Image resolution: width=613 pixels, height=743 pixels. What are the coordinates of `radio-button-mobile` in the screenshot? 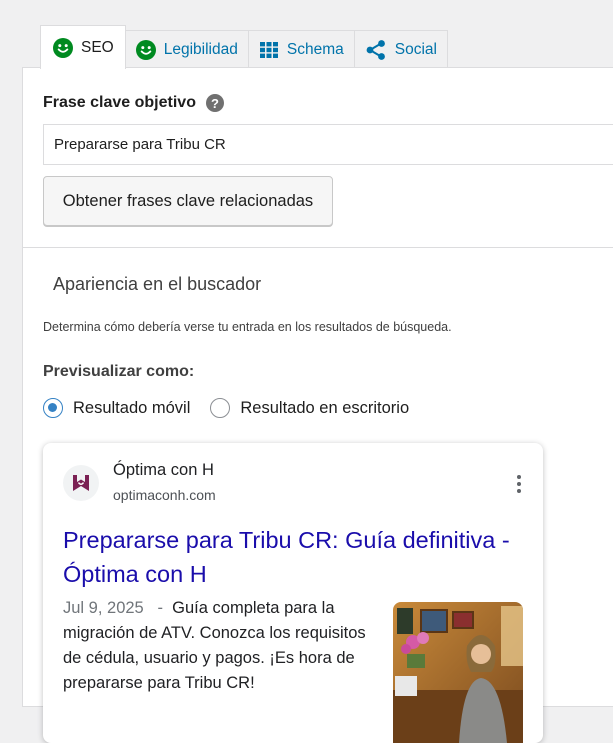 It's located at (53, 408).